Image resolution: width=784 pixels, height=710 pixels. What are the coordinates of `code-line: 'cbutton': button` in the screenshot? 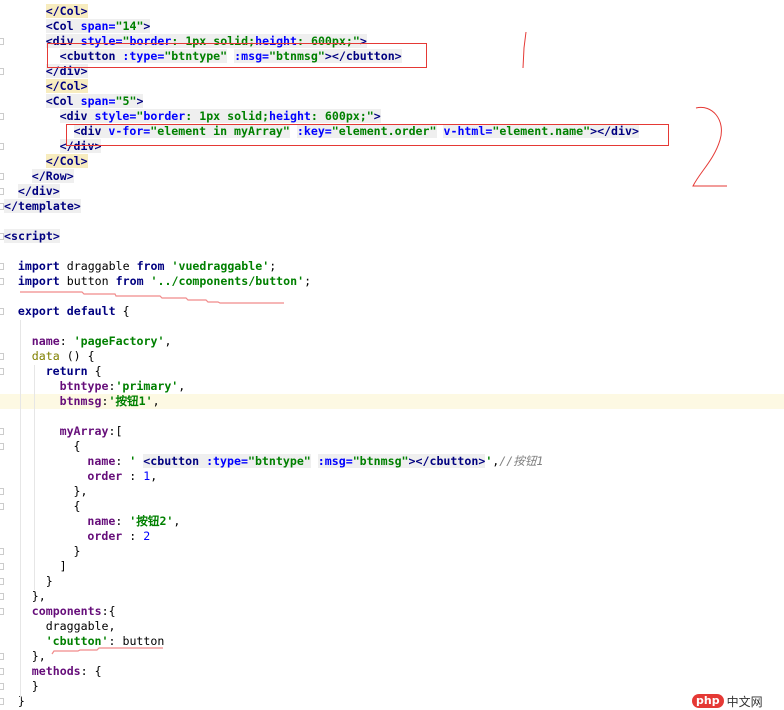 It's located at (392, 641).